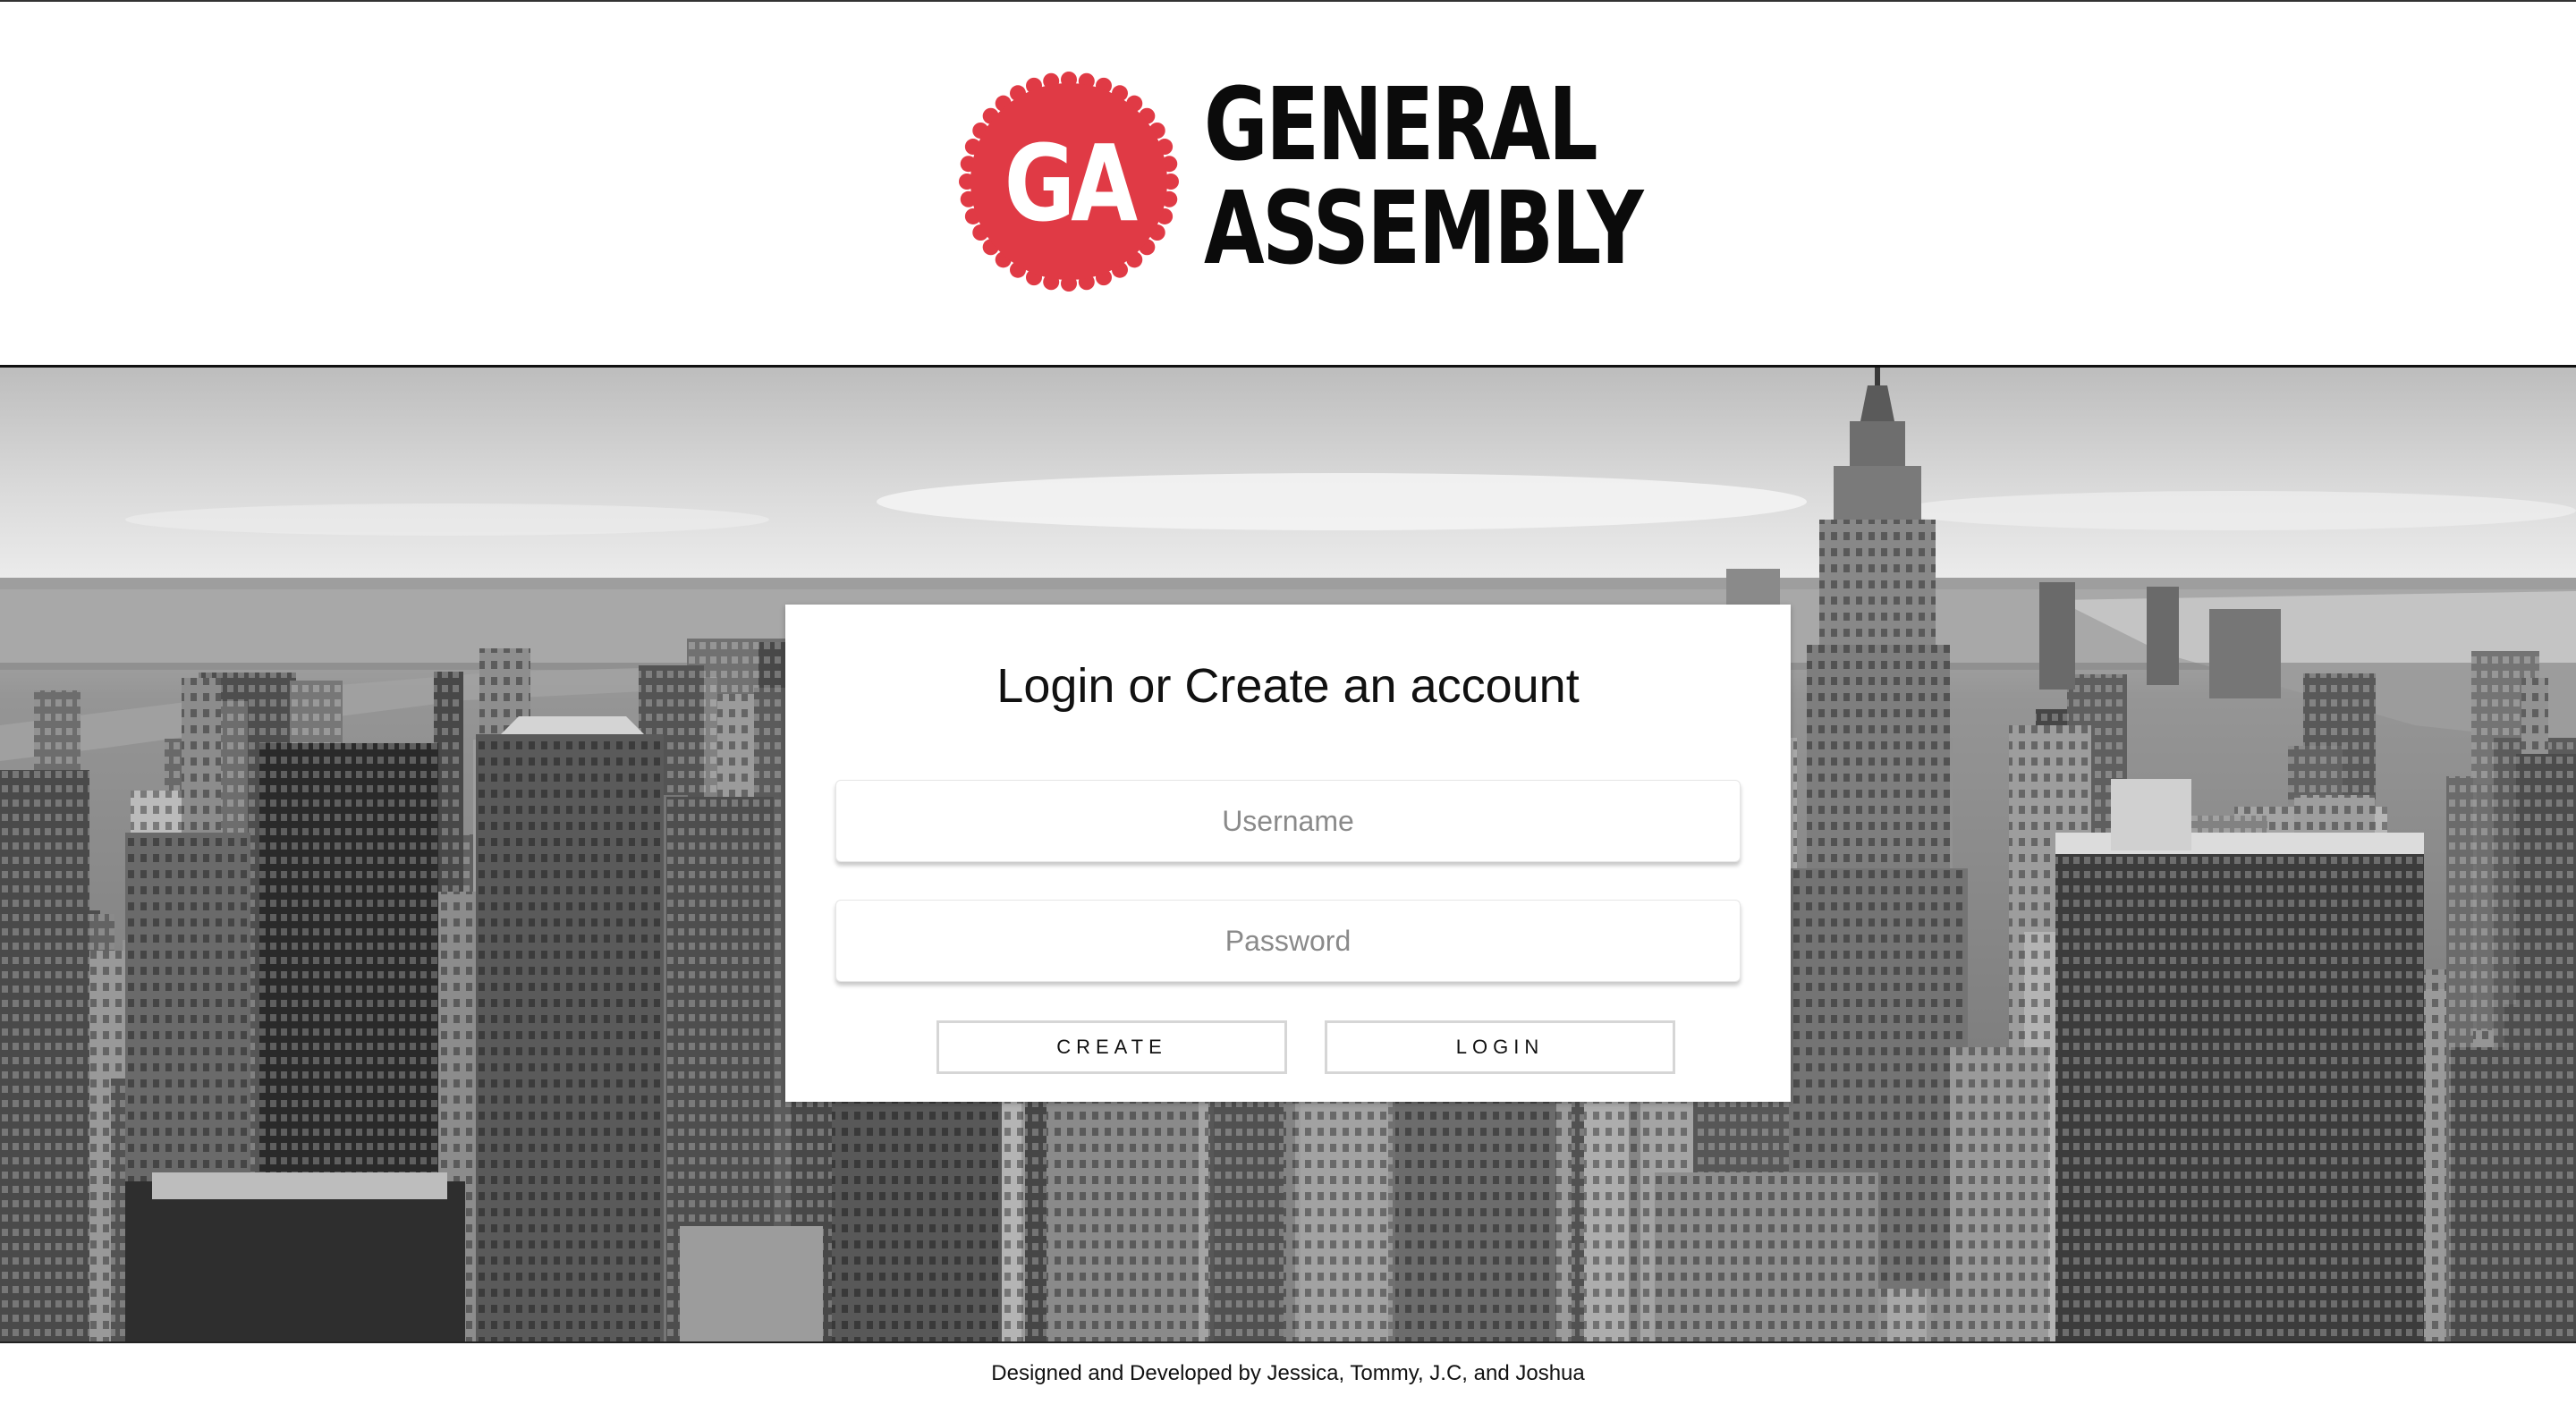  Describe the element at coordinates (1424, 229) in the screenshot. I see `wordmark-line-2: ASSEMBLY` at that location.